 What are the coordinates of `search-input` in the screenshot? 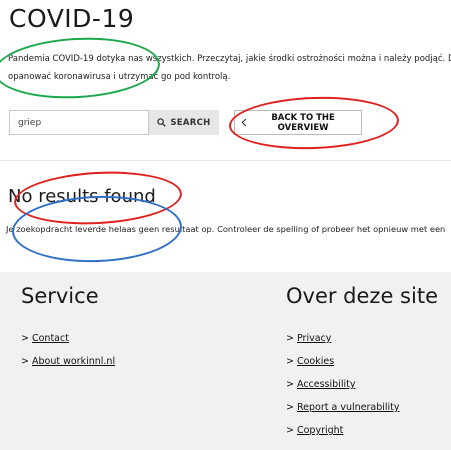 It's located at (79, 122).